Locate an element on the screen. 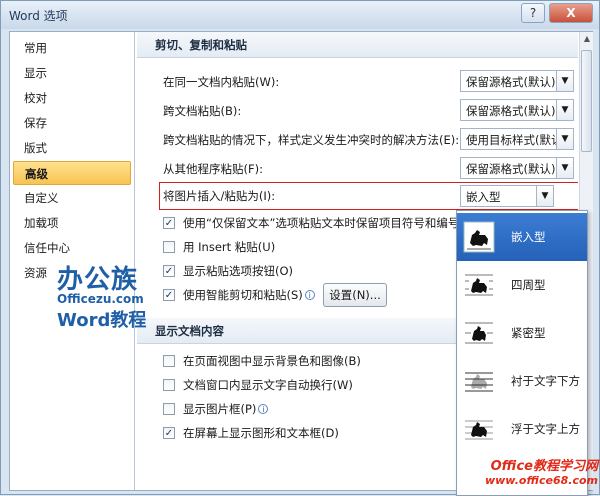  watermark-site: Office教程学习网 www.office68.com is located at coordinates (528, 471).